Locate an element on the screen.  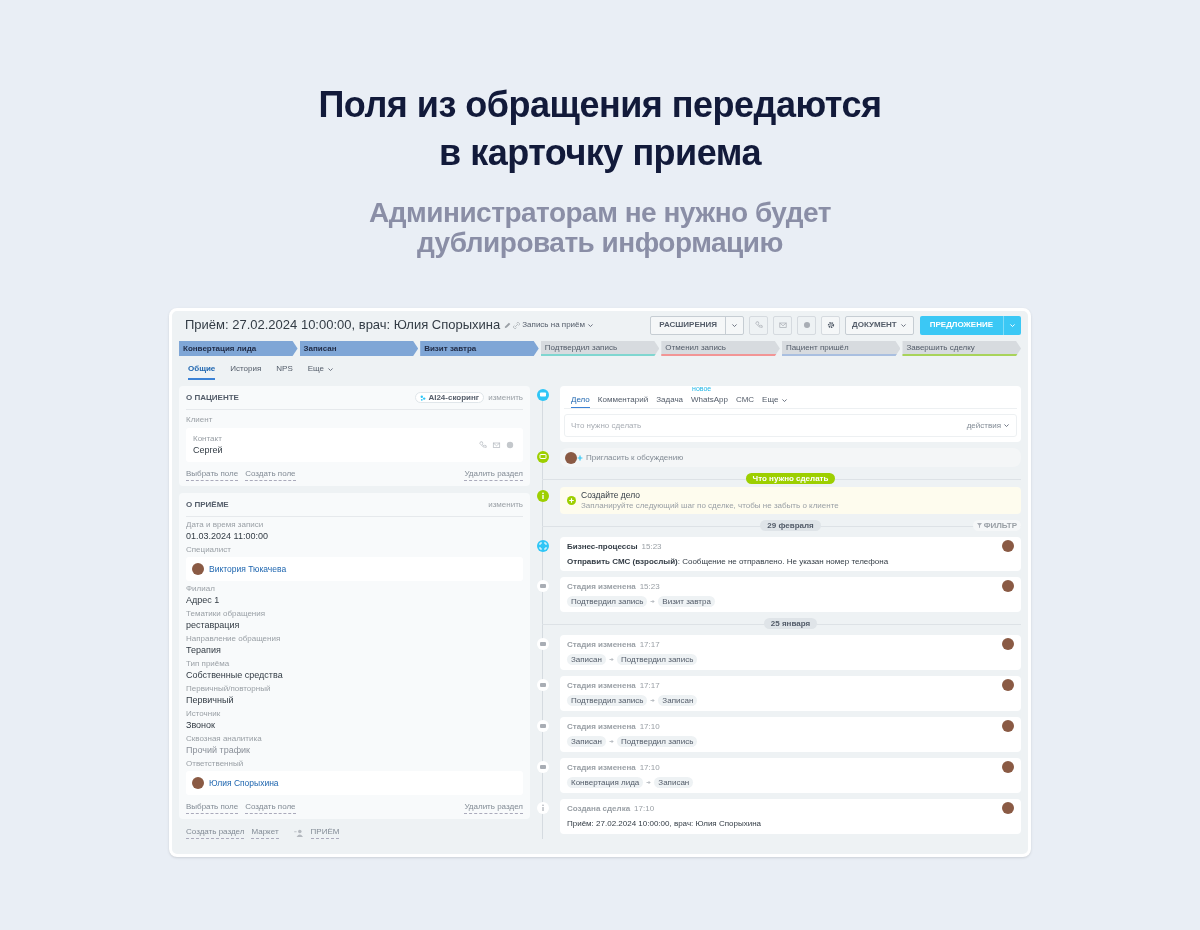
composer-tab: Комментарий is located at coordinates (623, 400).